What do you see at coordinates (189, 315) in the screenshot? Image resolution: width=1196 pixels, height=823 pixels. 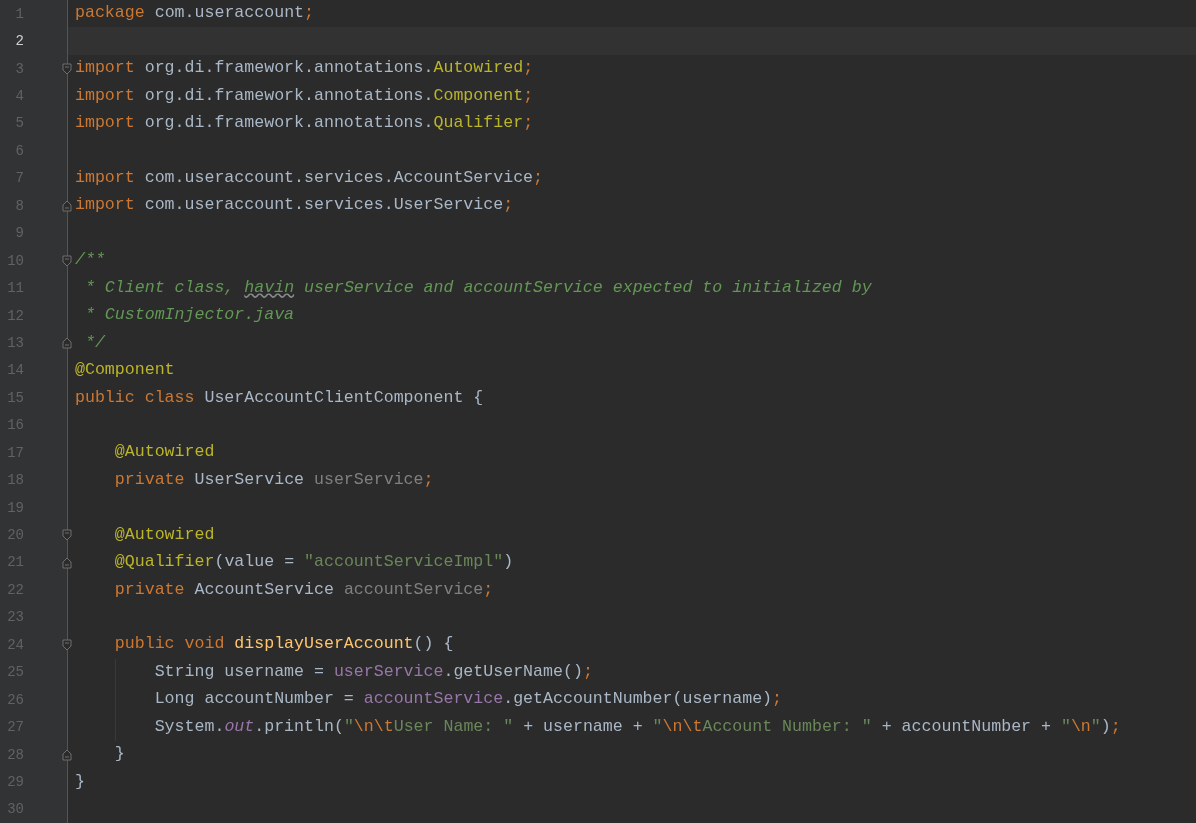 I see `code-line: * CustomInjector.java` at bounding box center [189, 315].